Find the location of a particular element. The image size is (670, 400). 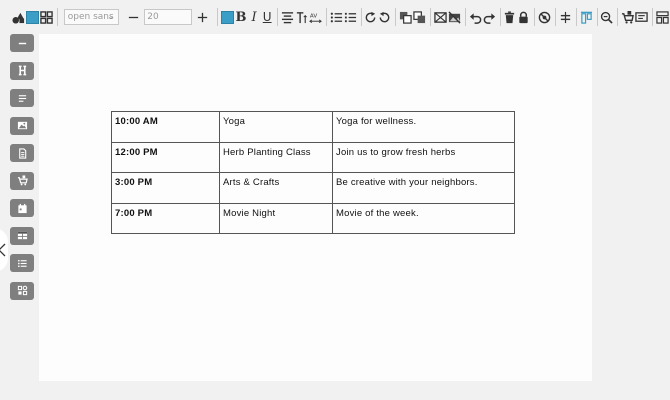

sidebar-item-cart is located at coordinates (22, 180).